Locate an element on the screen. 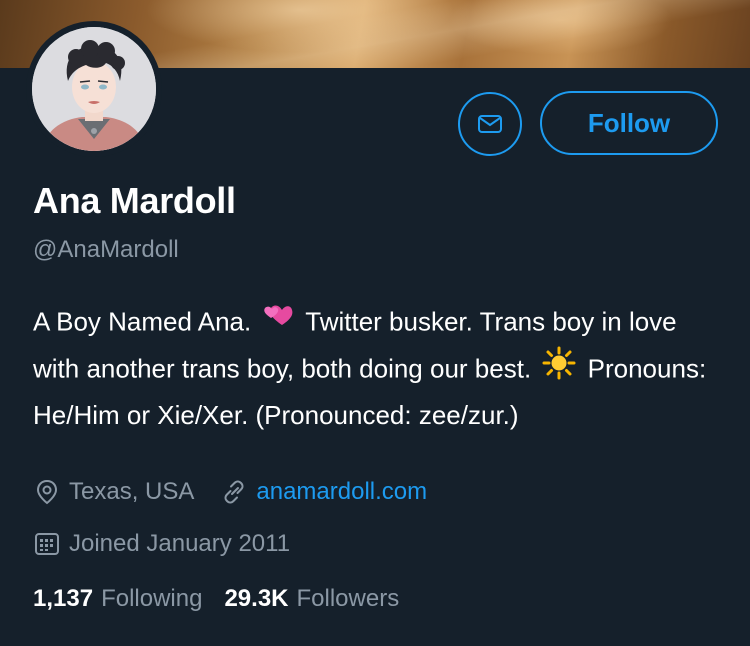 The height and width of the screenshot is (646, 750). two-hearts-icon is located at coordinates (278, 321).